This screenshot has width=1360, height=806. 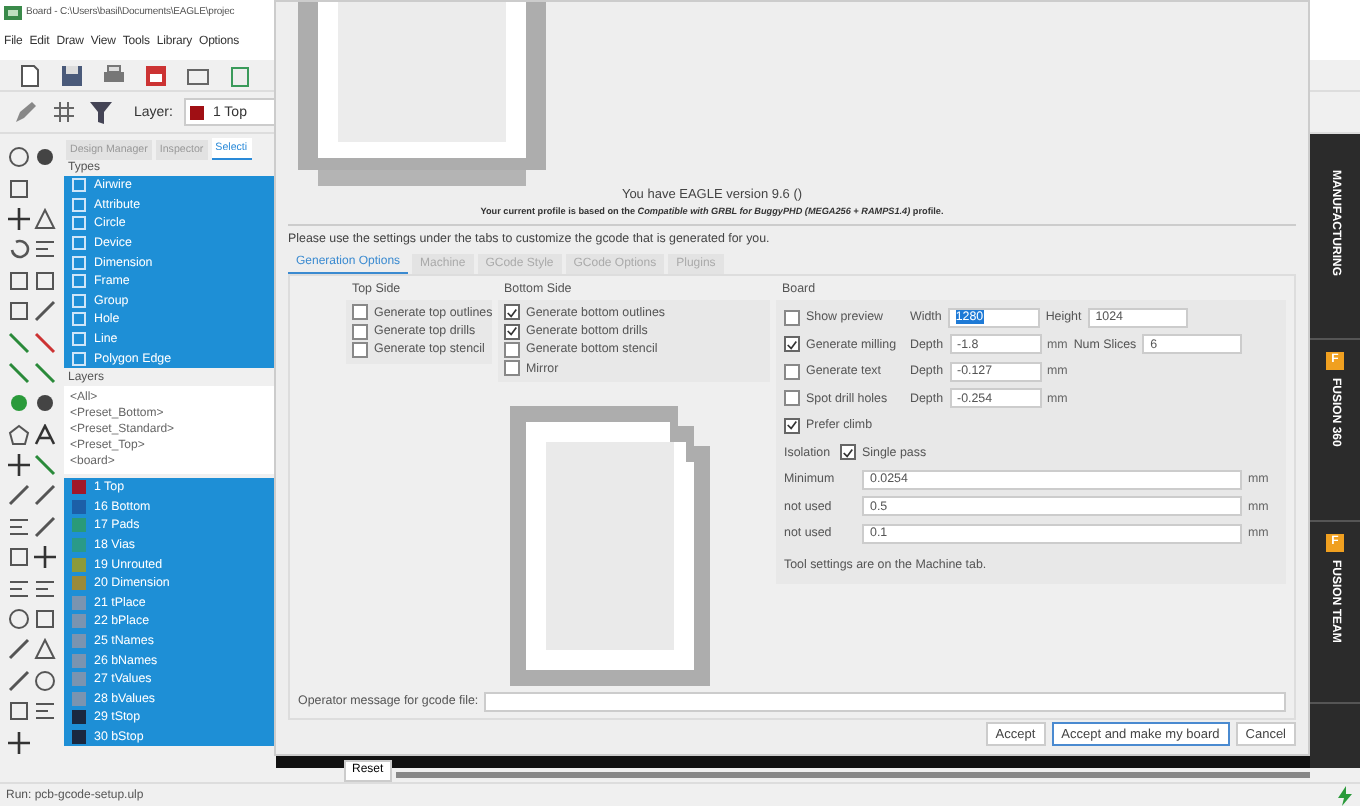 What do you see at coordinates (13, 12) in the screenshot?
I see `board-icon` at bounding box center [13, 12].